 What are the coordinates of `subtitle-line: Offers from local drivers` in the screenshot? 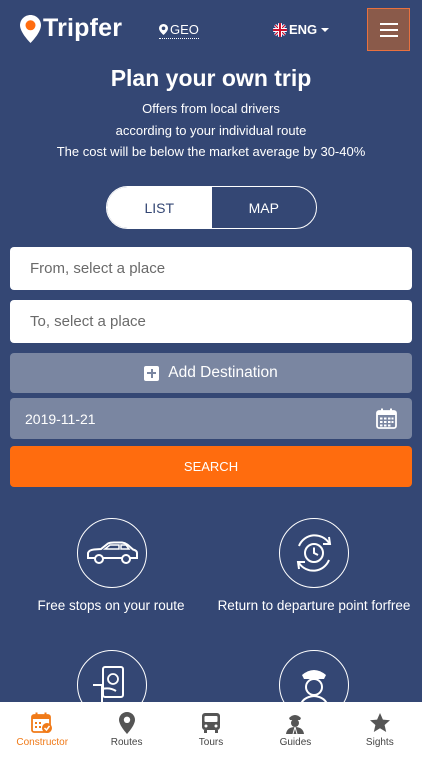 It's located at (211, 108).